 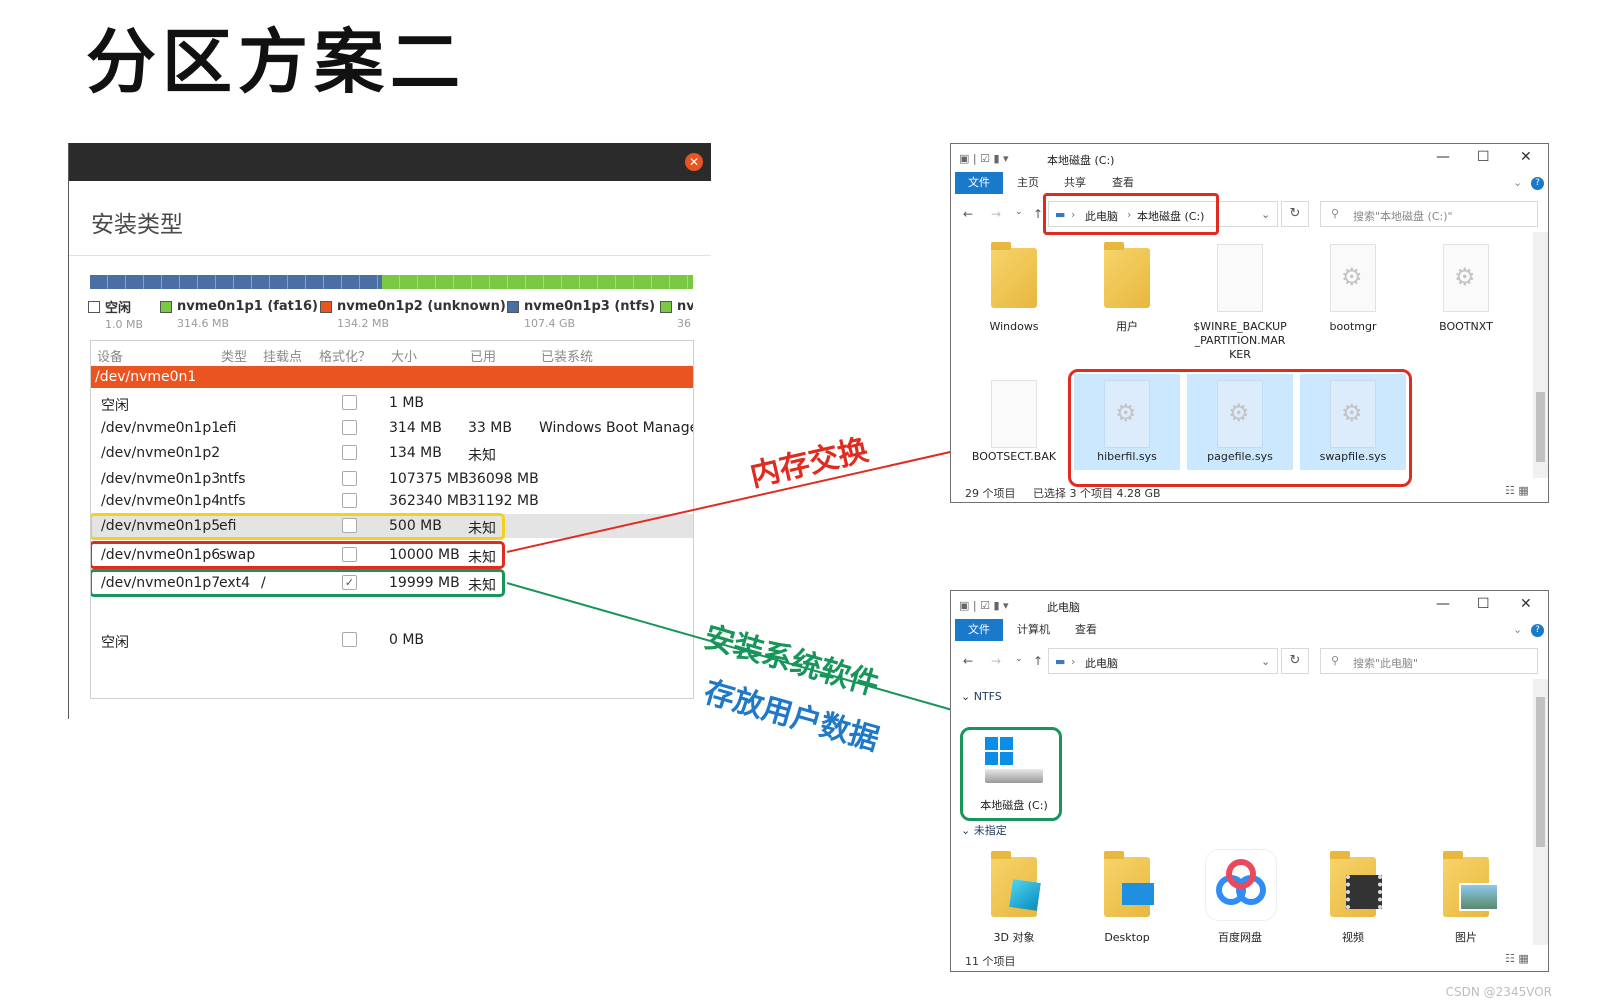 What do you see at coordinates (1249, 605) in the screenshot?
I see `window-titlebar: ▣ | ☑ ▮ ▾ 此电脑 — ☐ ✕` at bounding box center [1249, 605].